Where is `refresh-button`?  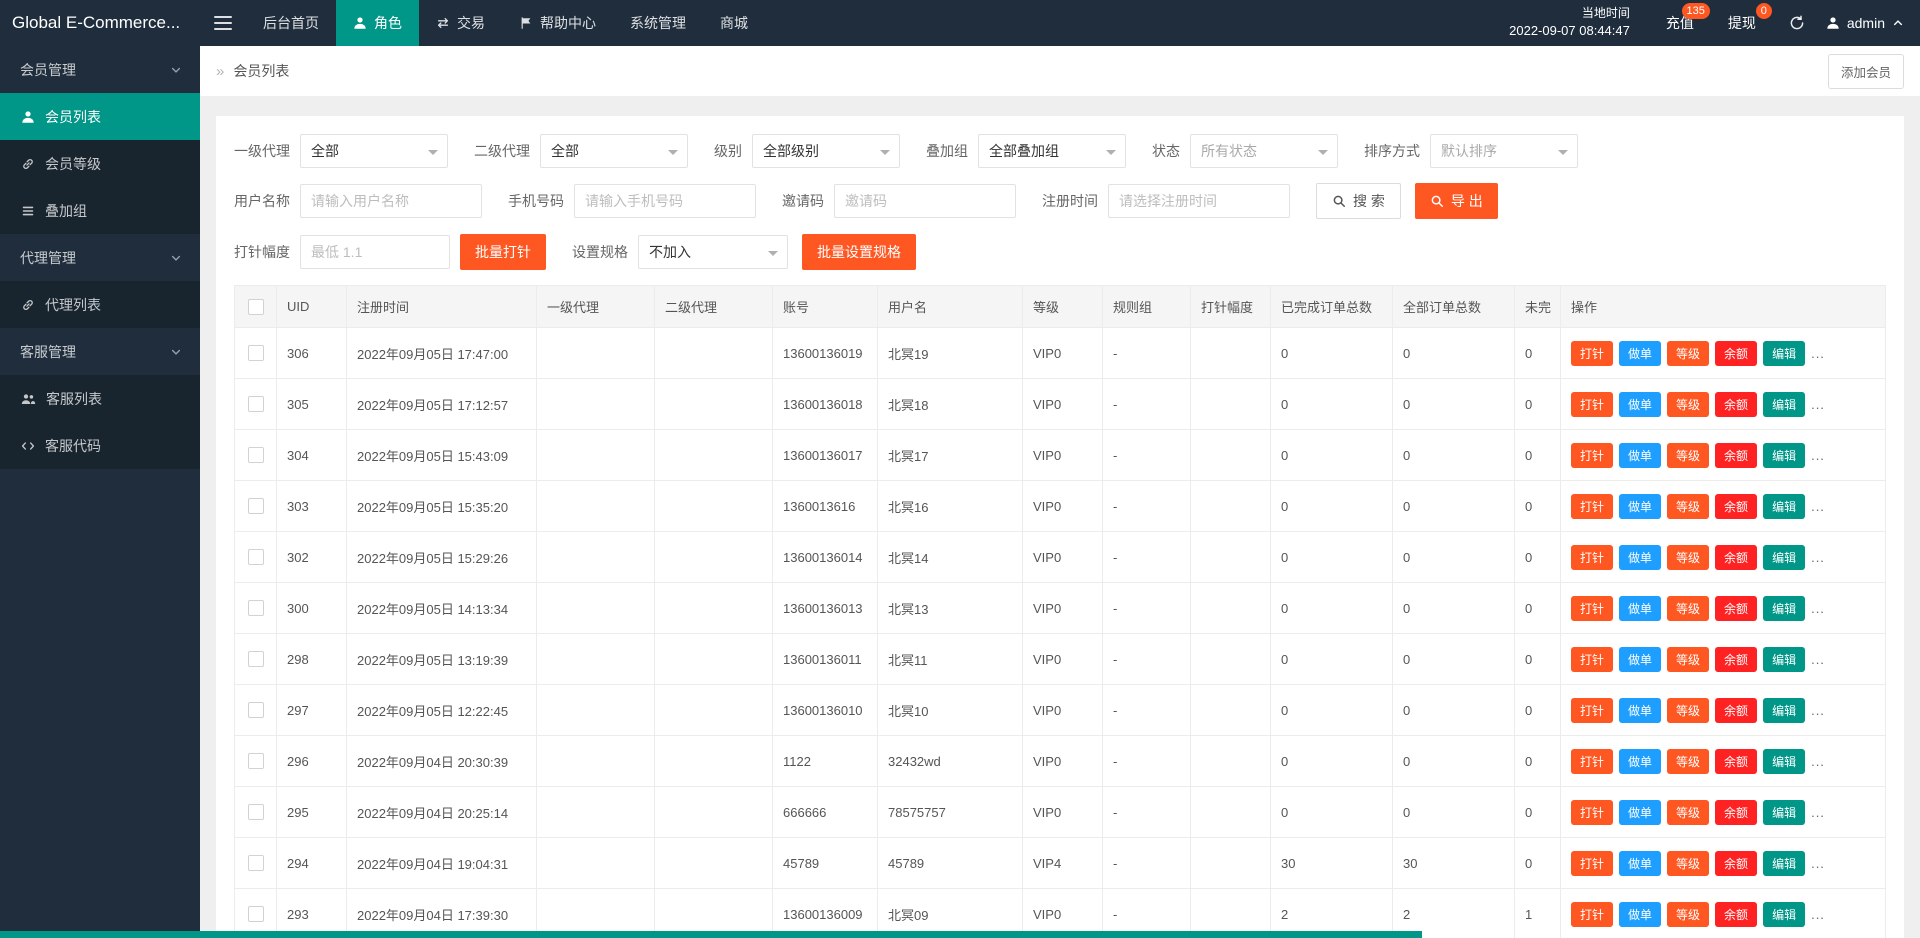 refresh-button is located at coordinates (1797, 23).